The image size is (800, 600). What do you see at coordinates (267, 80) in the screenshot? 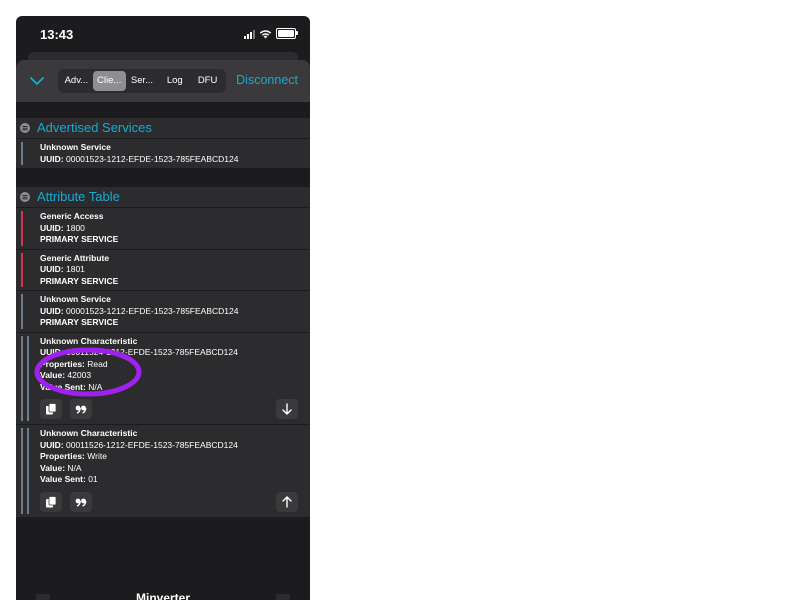
I see `disconnect-button: Disconnect` at bounding box center [267, 80].